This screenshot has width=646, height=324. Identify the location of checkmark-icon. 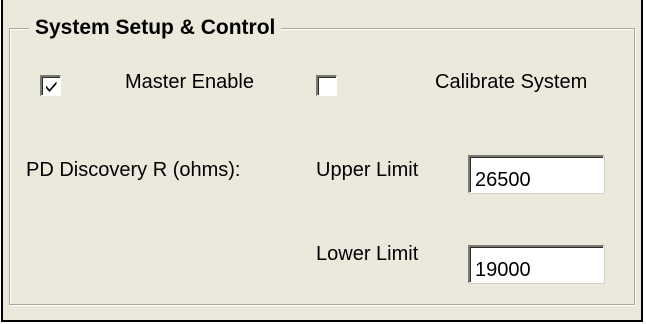
(51, 86).